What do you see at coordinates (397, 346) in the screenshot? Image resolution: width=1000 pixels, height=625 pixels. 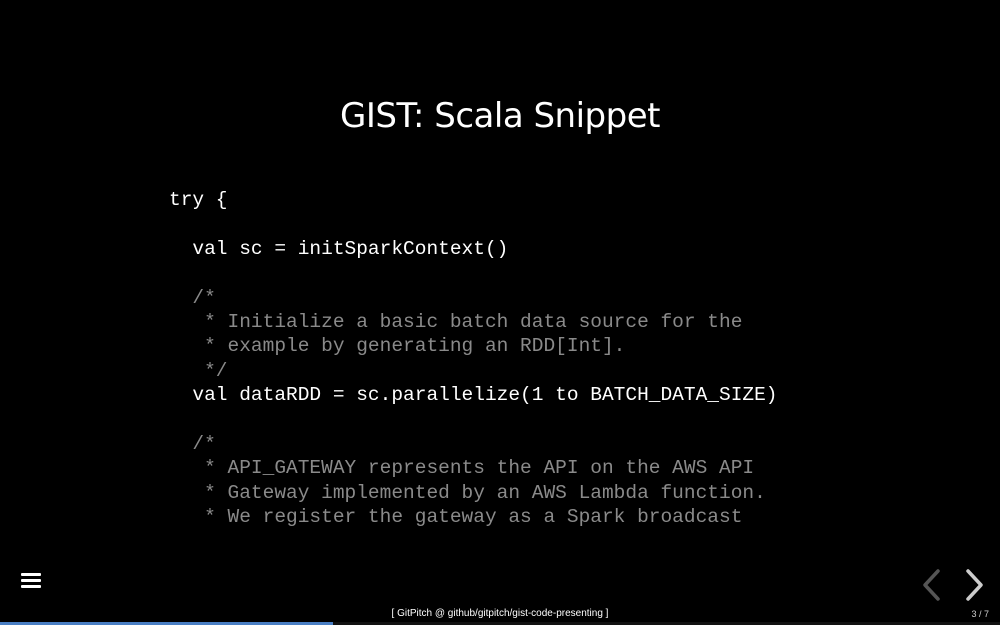 I see `code-comment-line: * example by generating an RDD[Int].` at bounding box center [397, 346].